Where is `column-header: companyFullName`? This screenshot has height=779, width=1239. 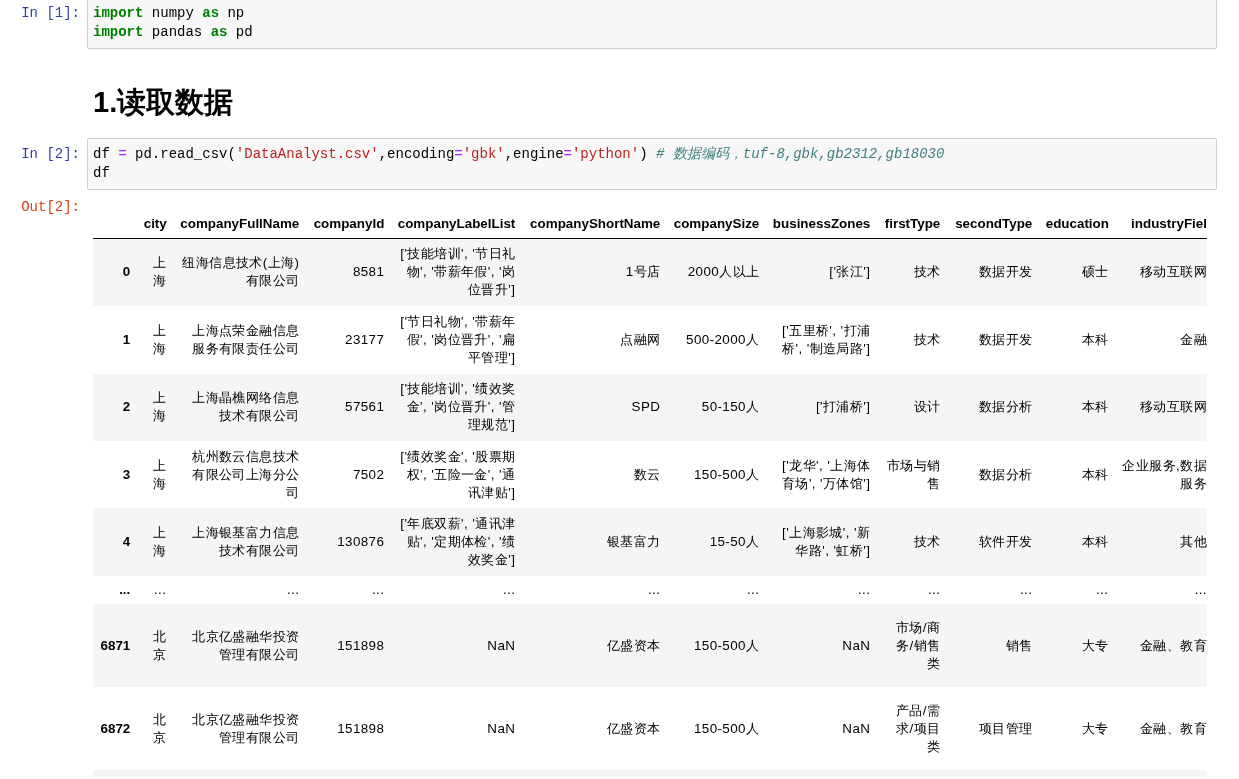 column-header: companyFullName is located at coordinates (239, 224).